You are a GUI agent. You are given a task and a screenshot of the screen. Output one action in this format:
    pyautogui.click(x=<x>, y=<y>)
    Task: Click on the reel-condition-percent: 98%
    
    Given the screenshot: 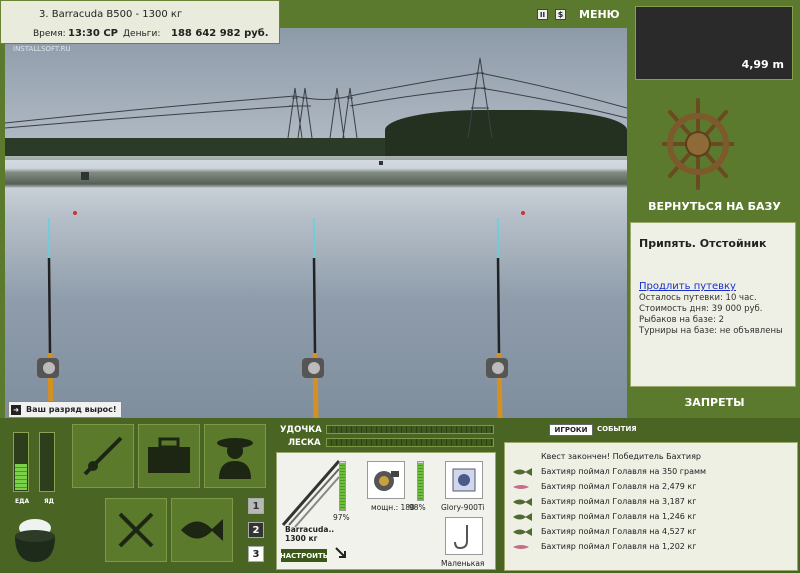 What is the action you would take?
    pyautogui.click(x=417, y=507)
    